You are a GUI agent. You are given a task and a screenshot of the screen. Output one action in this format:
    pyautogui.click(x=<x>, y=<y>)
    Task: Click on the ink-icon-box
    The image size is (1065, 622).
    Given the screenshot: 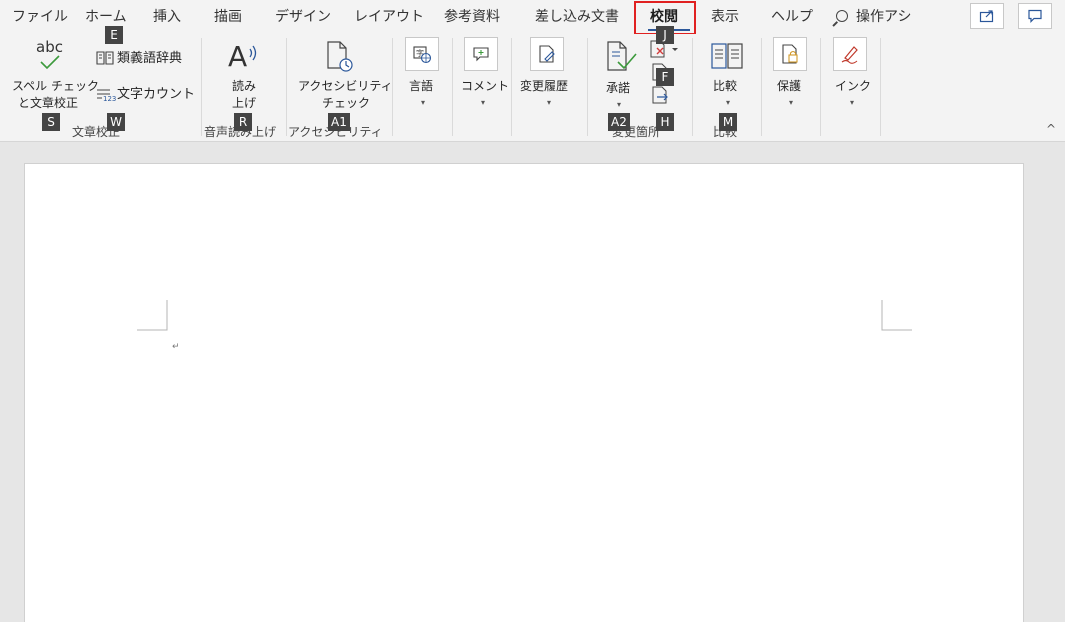 What is the action you would take?
    pyautogui.click(x=850, y=54)
    